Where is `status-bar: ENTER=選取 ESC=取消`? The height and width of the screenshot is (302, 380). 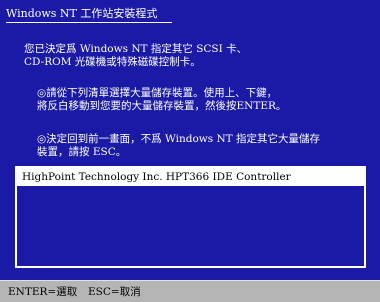 status-bar: ENTER=選取 ESC=取消 is located at coordinates (190, 291).